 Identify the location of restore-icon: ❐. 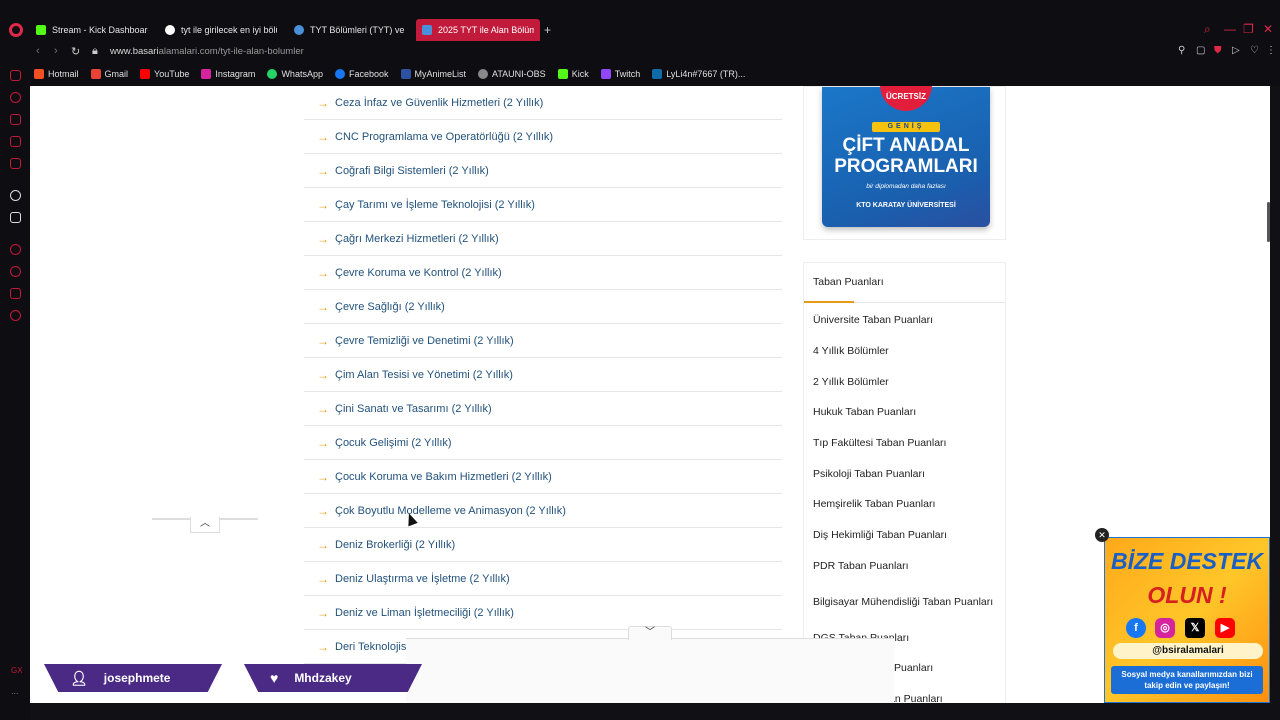
(1248, 29).